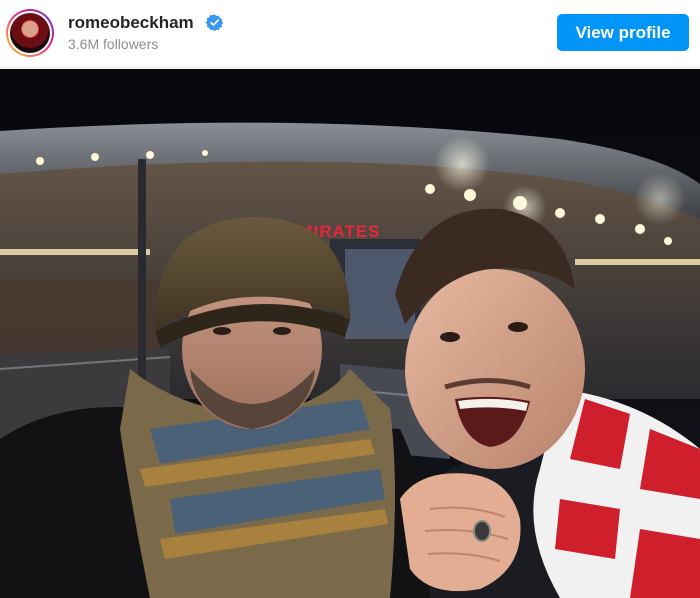  Describe the element at coordinates (623, 32) in the screenshot. I see `view-profile-button: View profile` at that location.